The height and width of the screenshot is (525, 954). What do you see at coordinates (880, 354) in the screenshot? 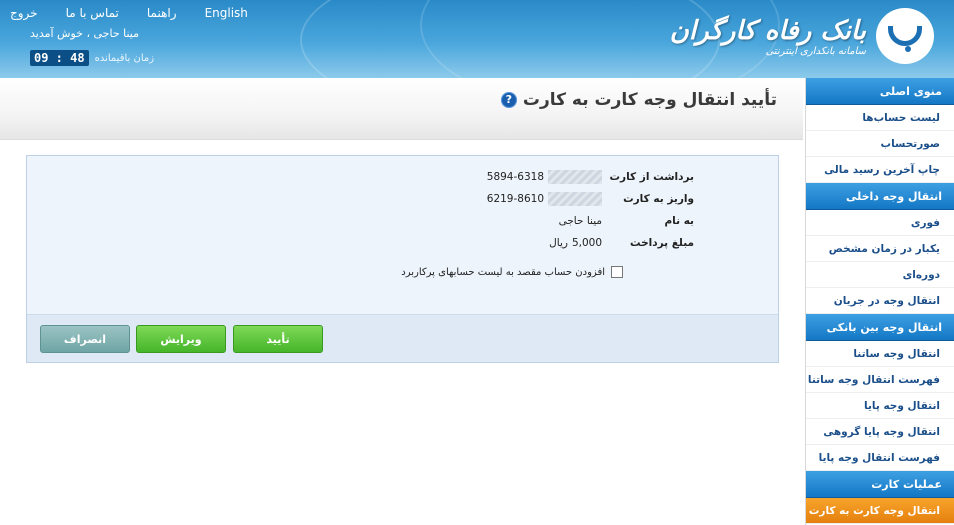
I see `sidebar-item-satna: انتقال وجه ساتنا` at bounding box center [880, 354].